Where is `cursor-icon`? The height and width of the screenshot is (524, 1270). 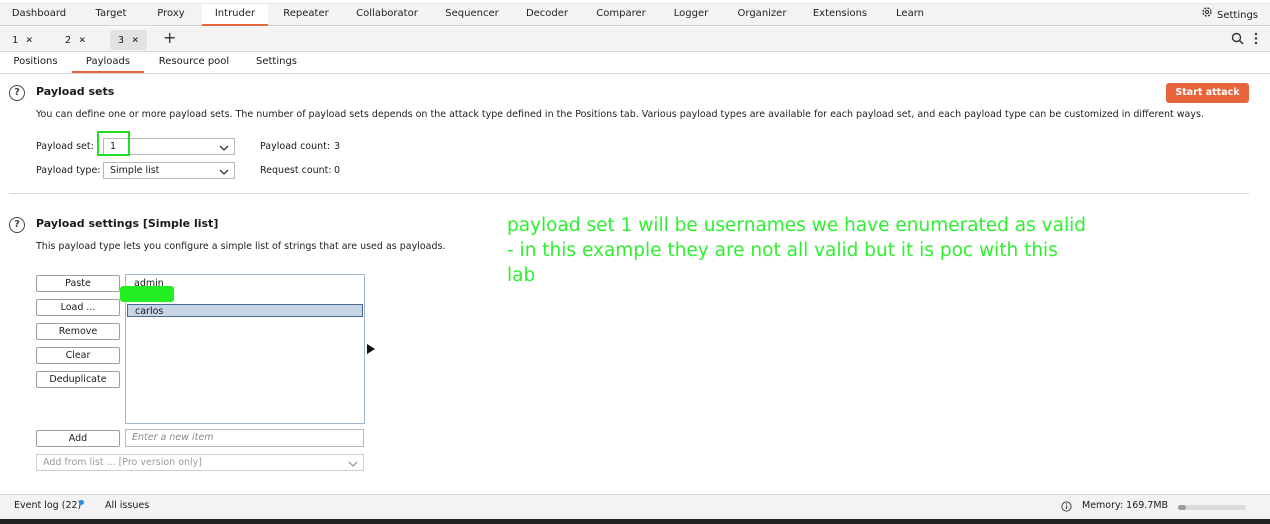
cursor-icon is located at coordinates (371, 350).